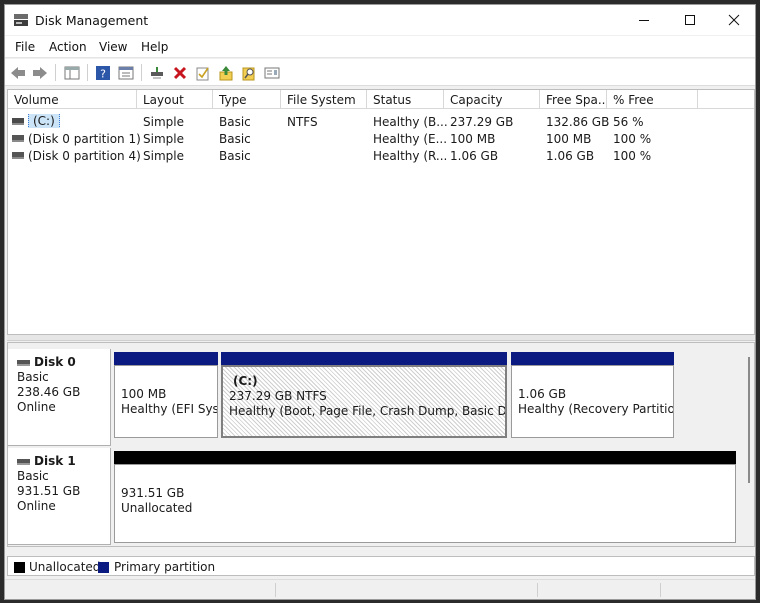 This screenshot has height=603, width=760. I want to click on disk-1-label: Disk 1 Basic 931.51 GB Online, so click(59, 496).